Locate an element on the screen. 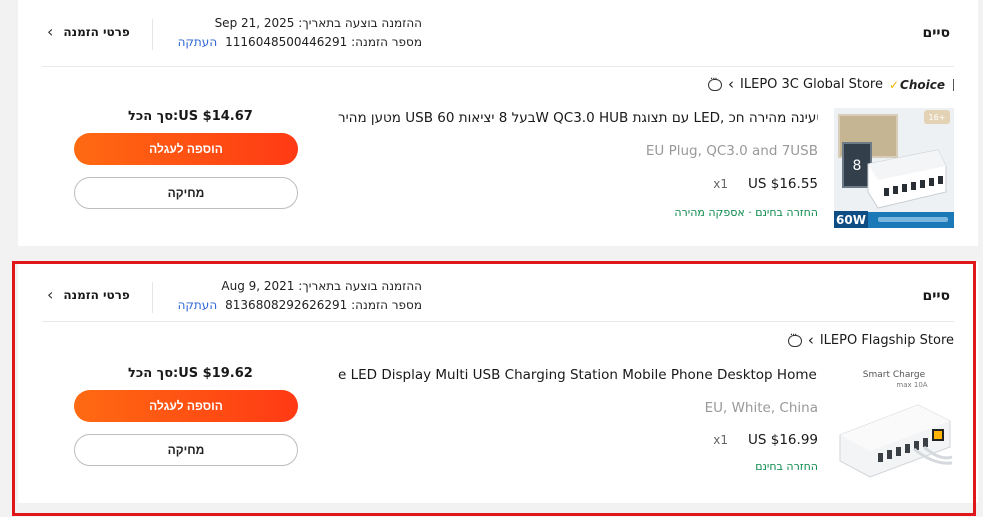 The height and width of the screenshot is (517, 983). choice-badge: ✓Choice is located at coordinates (917, 85).